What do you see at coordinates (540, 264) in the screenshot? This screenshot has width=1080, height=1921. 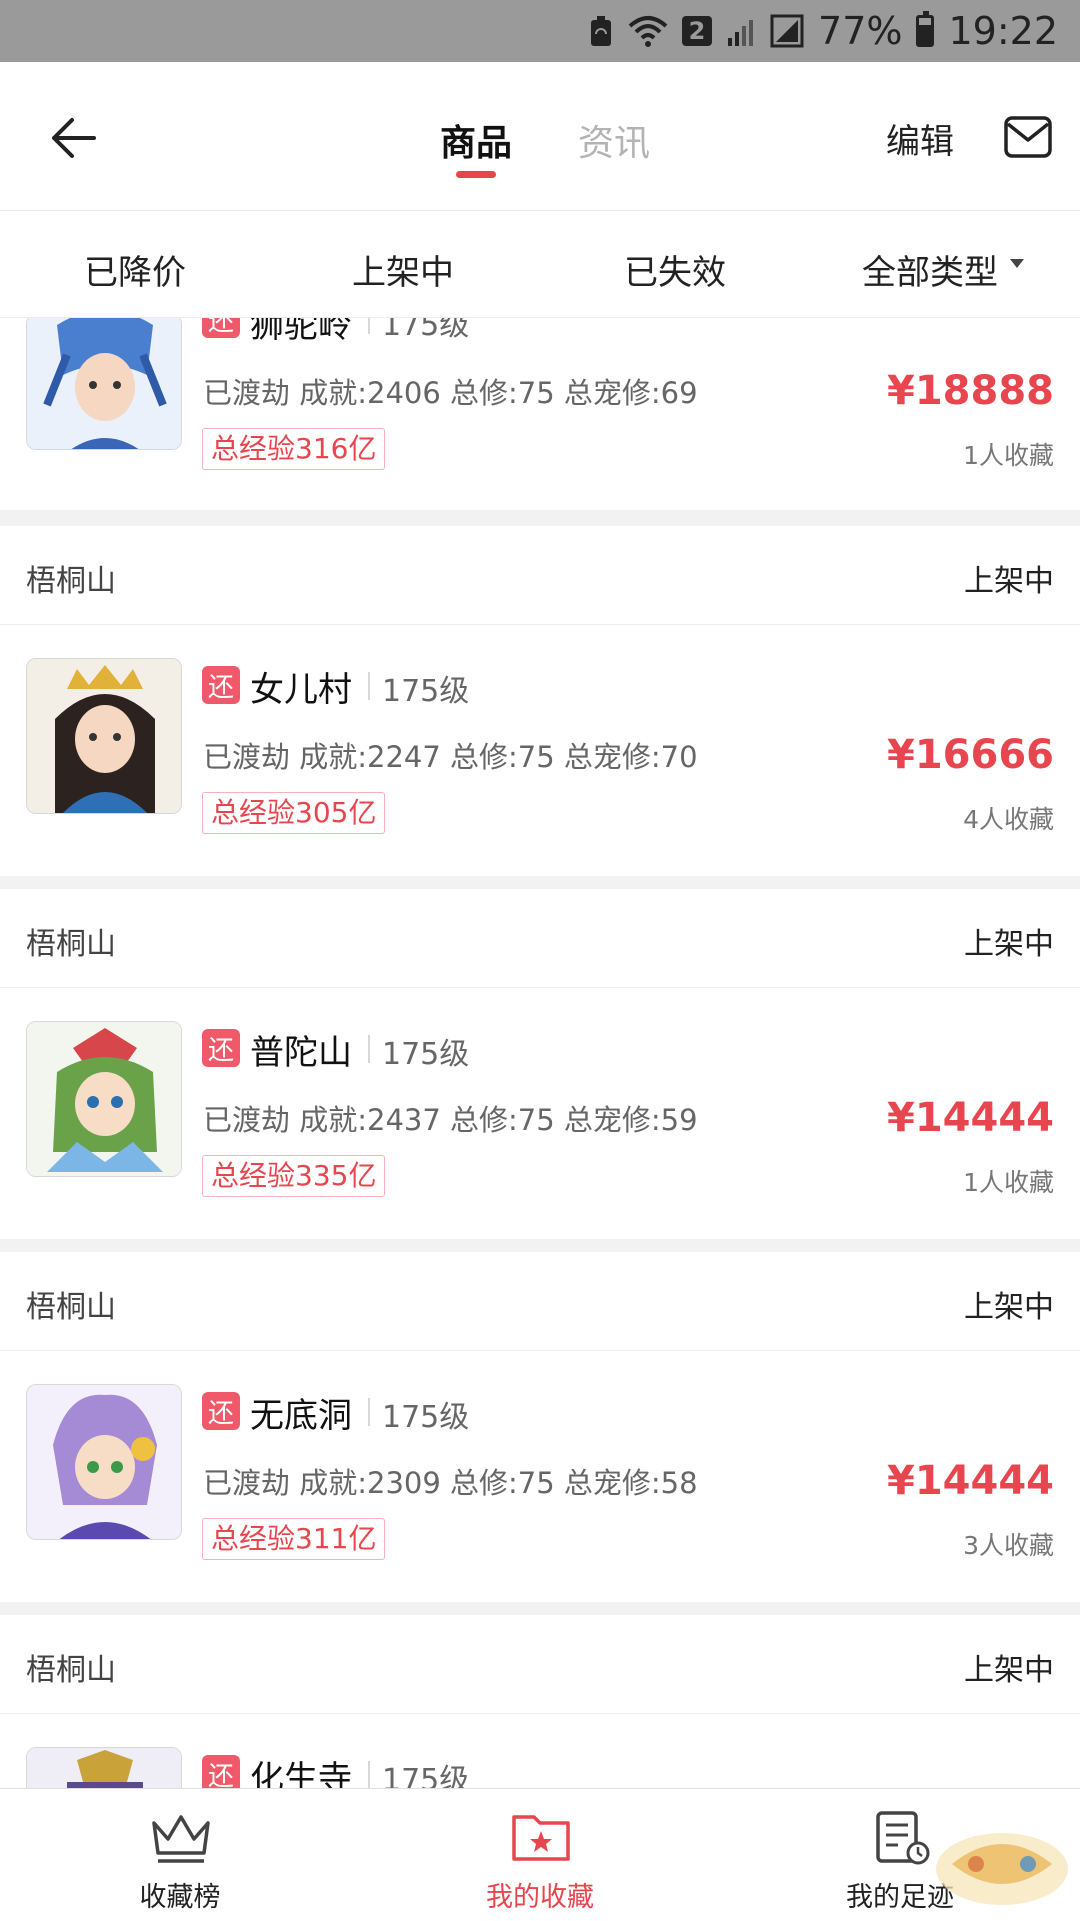 I see `filter-bar: 已降价 上架中 已失效 全部类型` at bounding box center [540, 264].